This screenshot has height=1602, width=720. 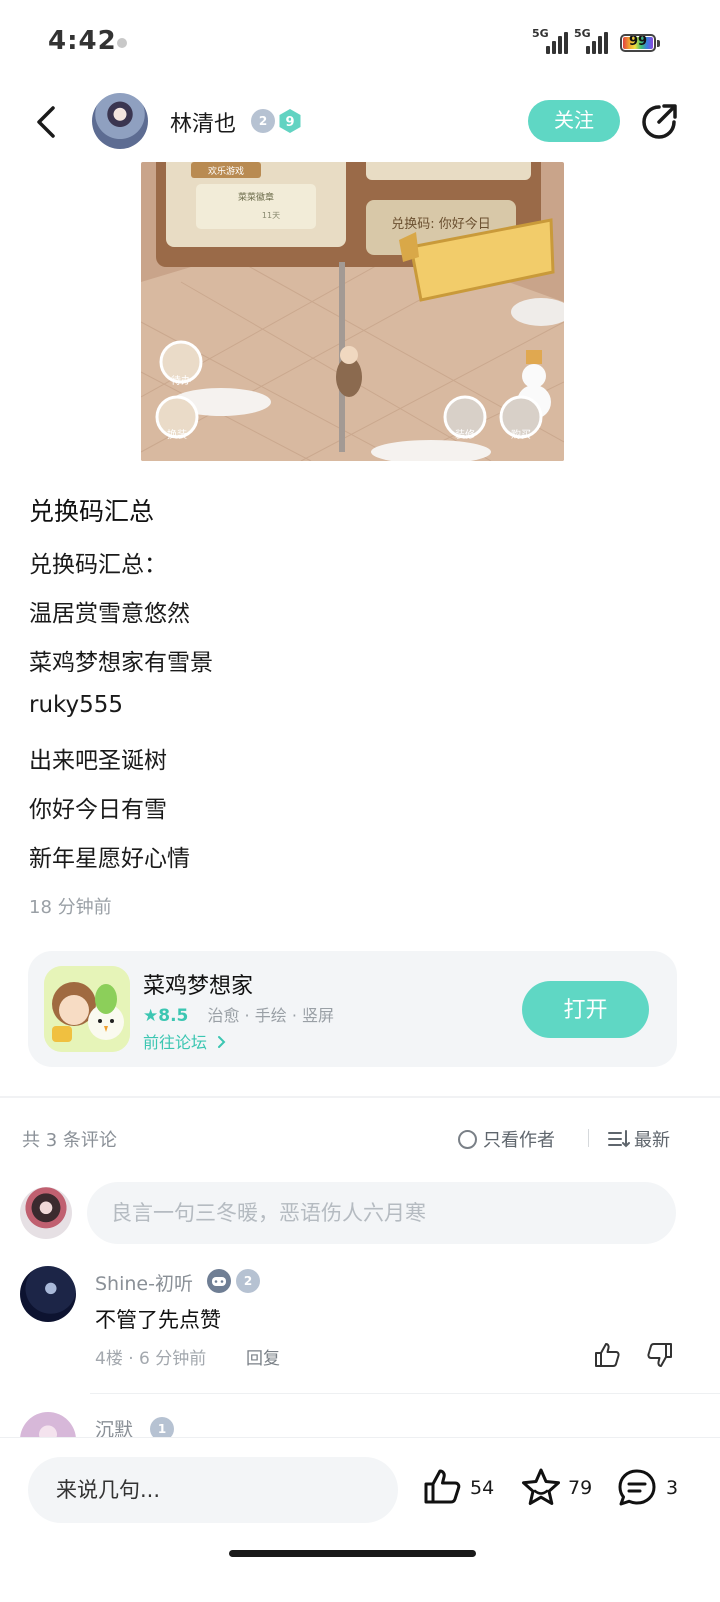 I want to click on home-indicator, so click(x=352, y=1553).